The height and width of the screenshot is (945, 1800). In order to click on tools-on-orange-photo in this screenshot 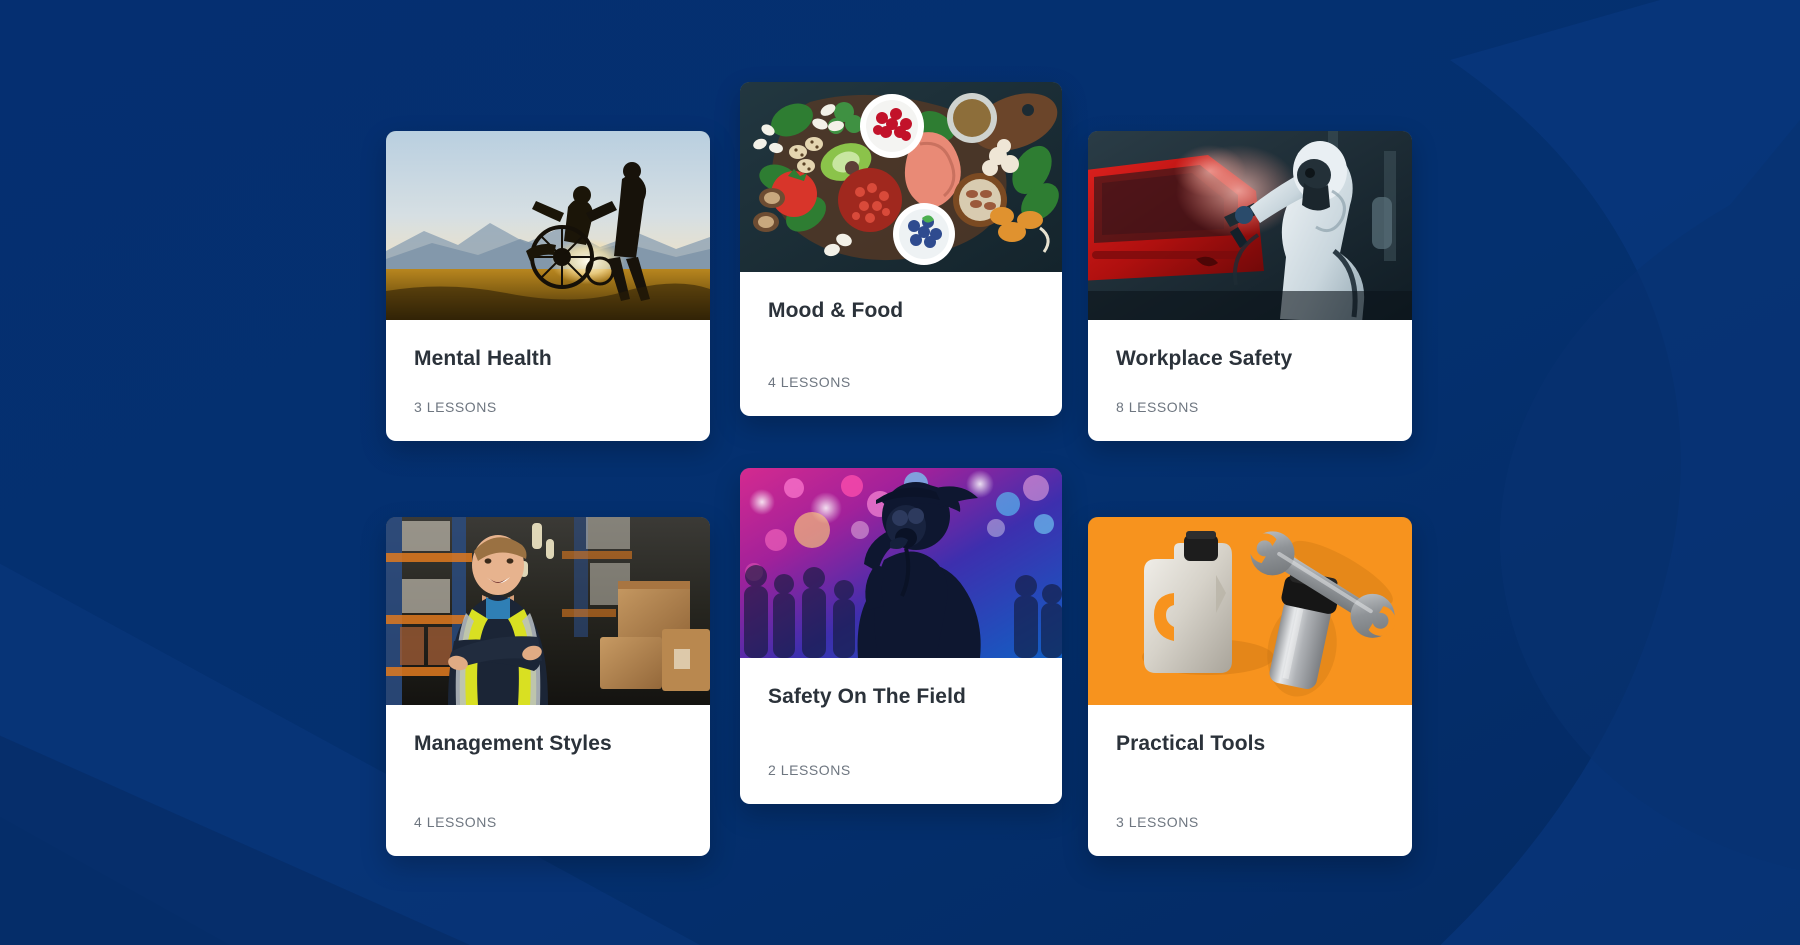, I will do `click(1250, 611)`.